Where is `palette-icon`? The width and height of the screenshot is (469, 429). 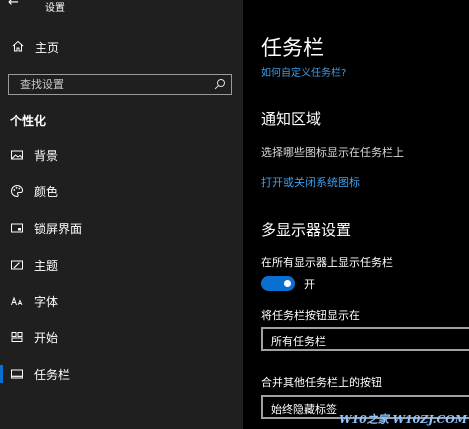
palette-icon is located at coordinates (17, 191).